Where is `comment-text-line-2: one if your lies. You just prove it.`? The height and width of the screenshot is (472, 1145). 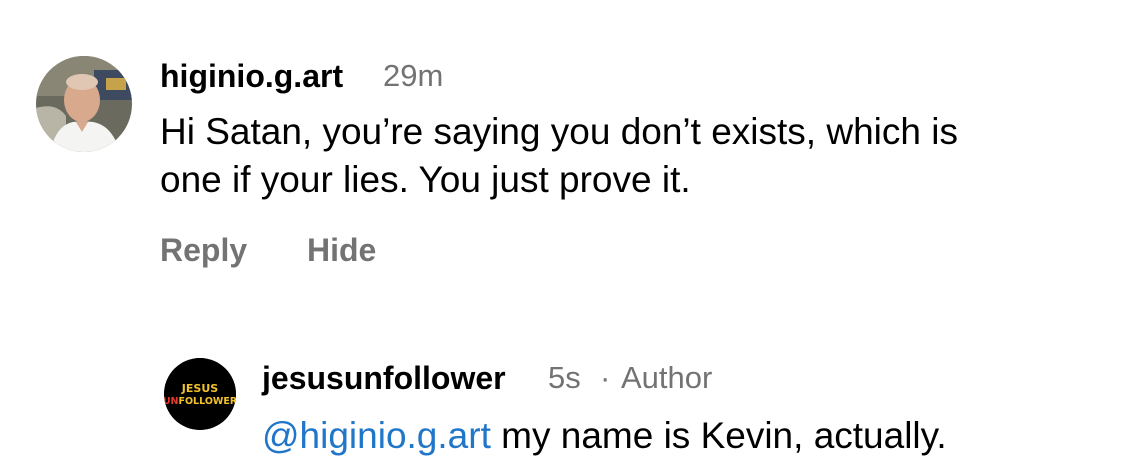 comment-text-line-2: one if your lies. You just prove it. is located at coordinates (425, 179).